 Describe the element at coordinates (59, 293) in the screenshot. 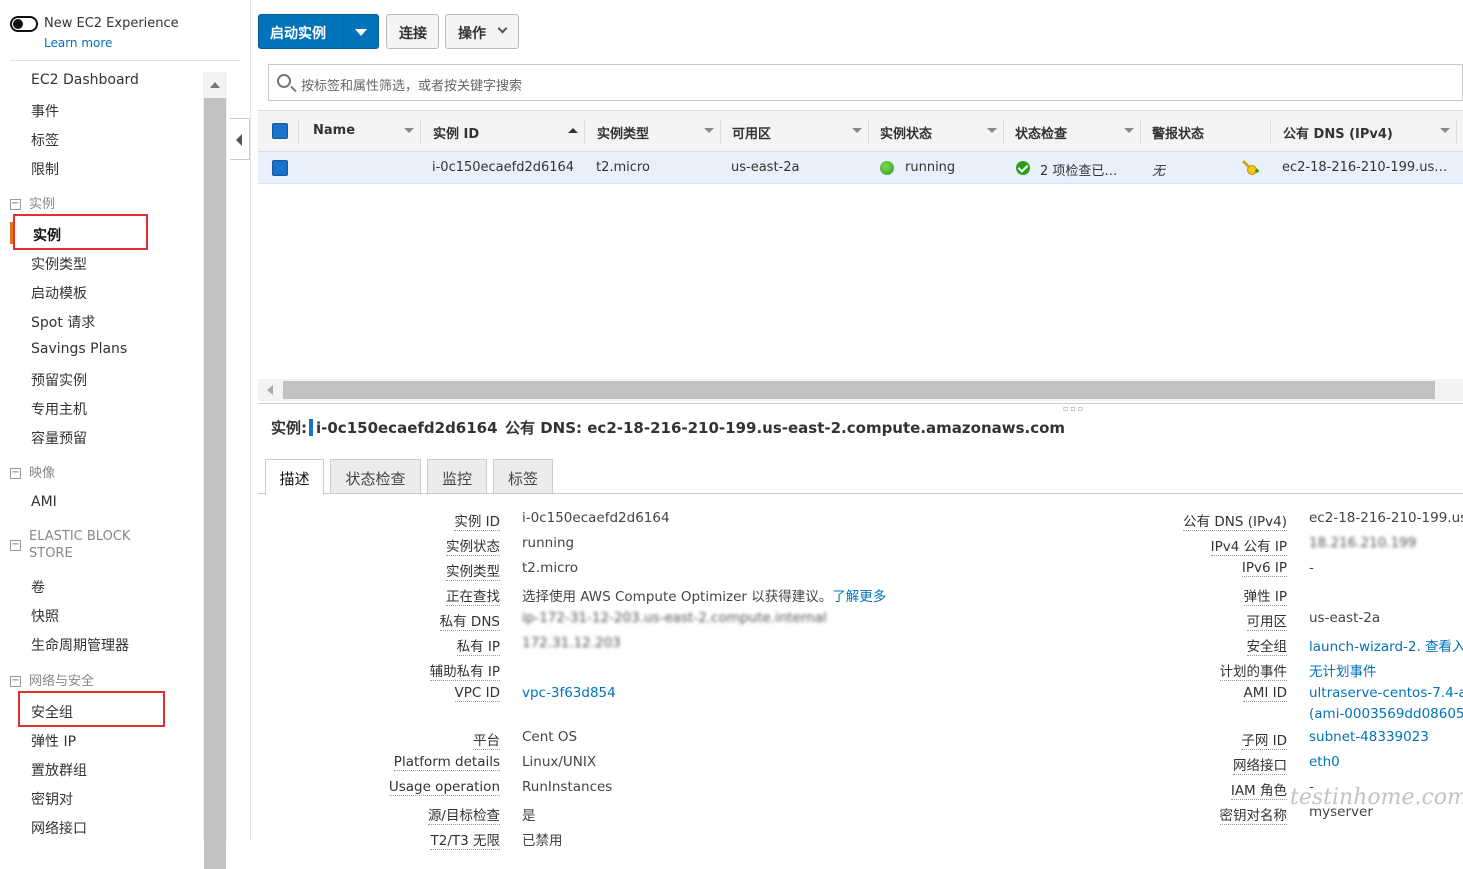

I see `nav-launch-templates: 启动模板` at that location.